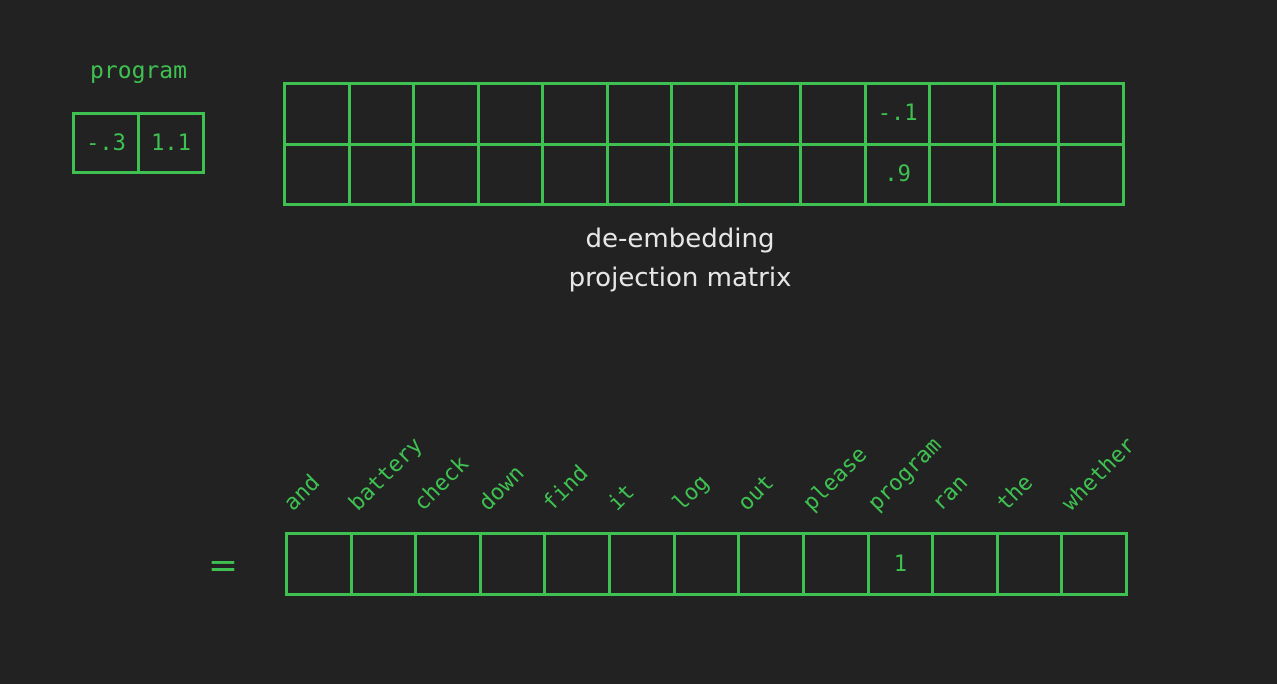 The width and height of the screenshot is (1277, 684). I want to click on input-vector-label: program, so click(138, 71).